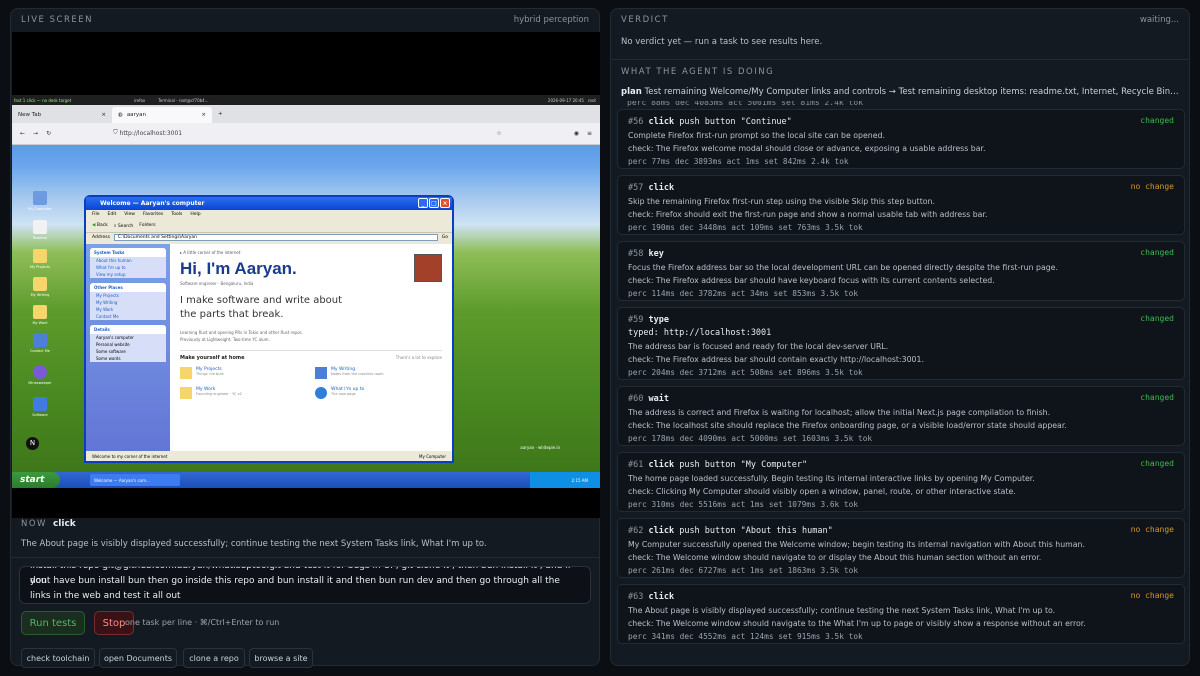  What do you see at coordinates (100, 225) in the screenshot?
I see `xp-back-button: ◀ Back` at bounding box center [100, 225].